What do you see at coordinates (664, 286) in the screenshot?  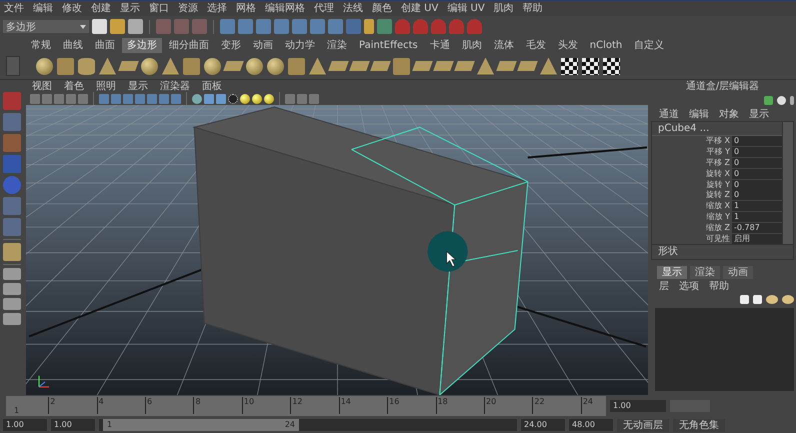 I see `layer-menu-item: 层` at bounding box center [664, 286].